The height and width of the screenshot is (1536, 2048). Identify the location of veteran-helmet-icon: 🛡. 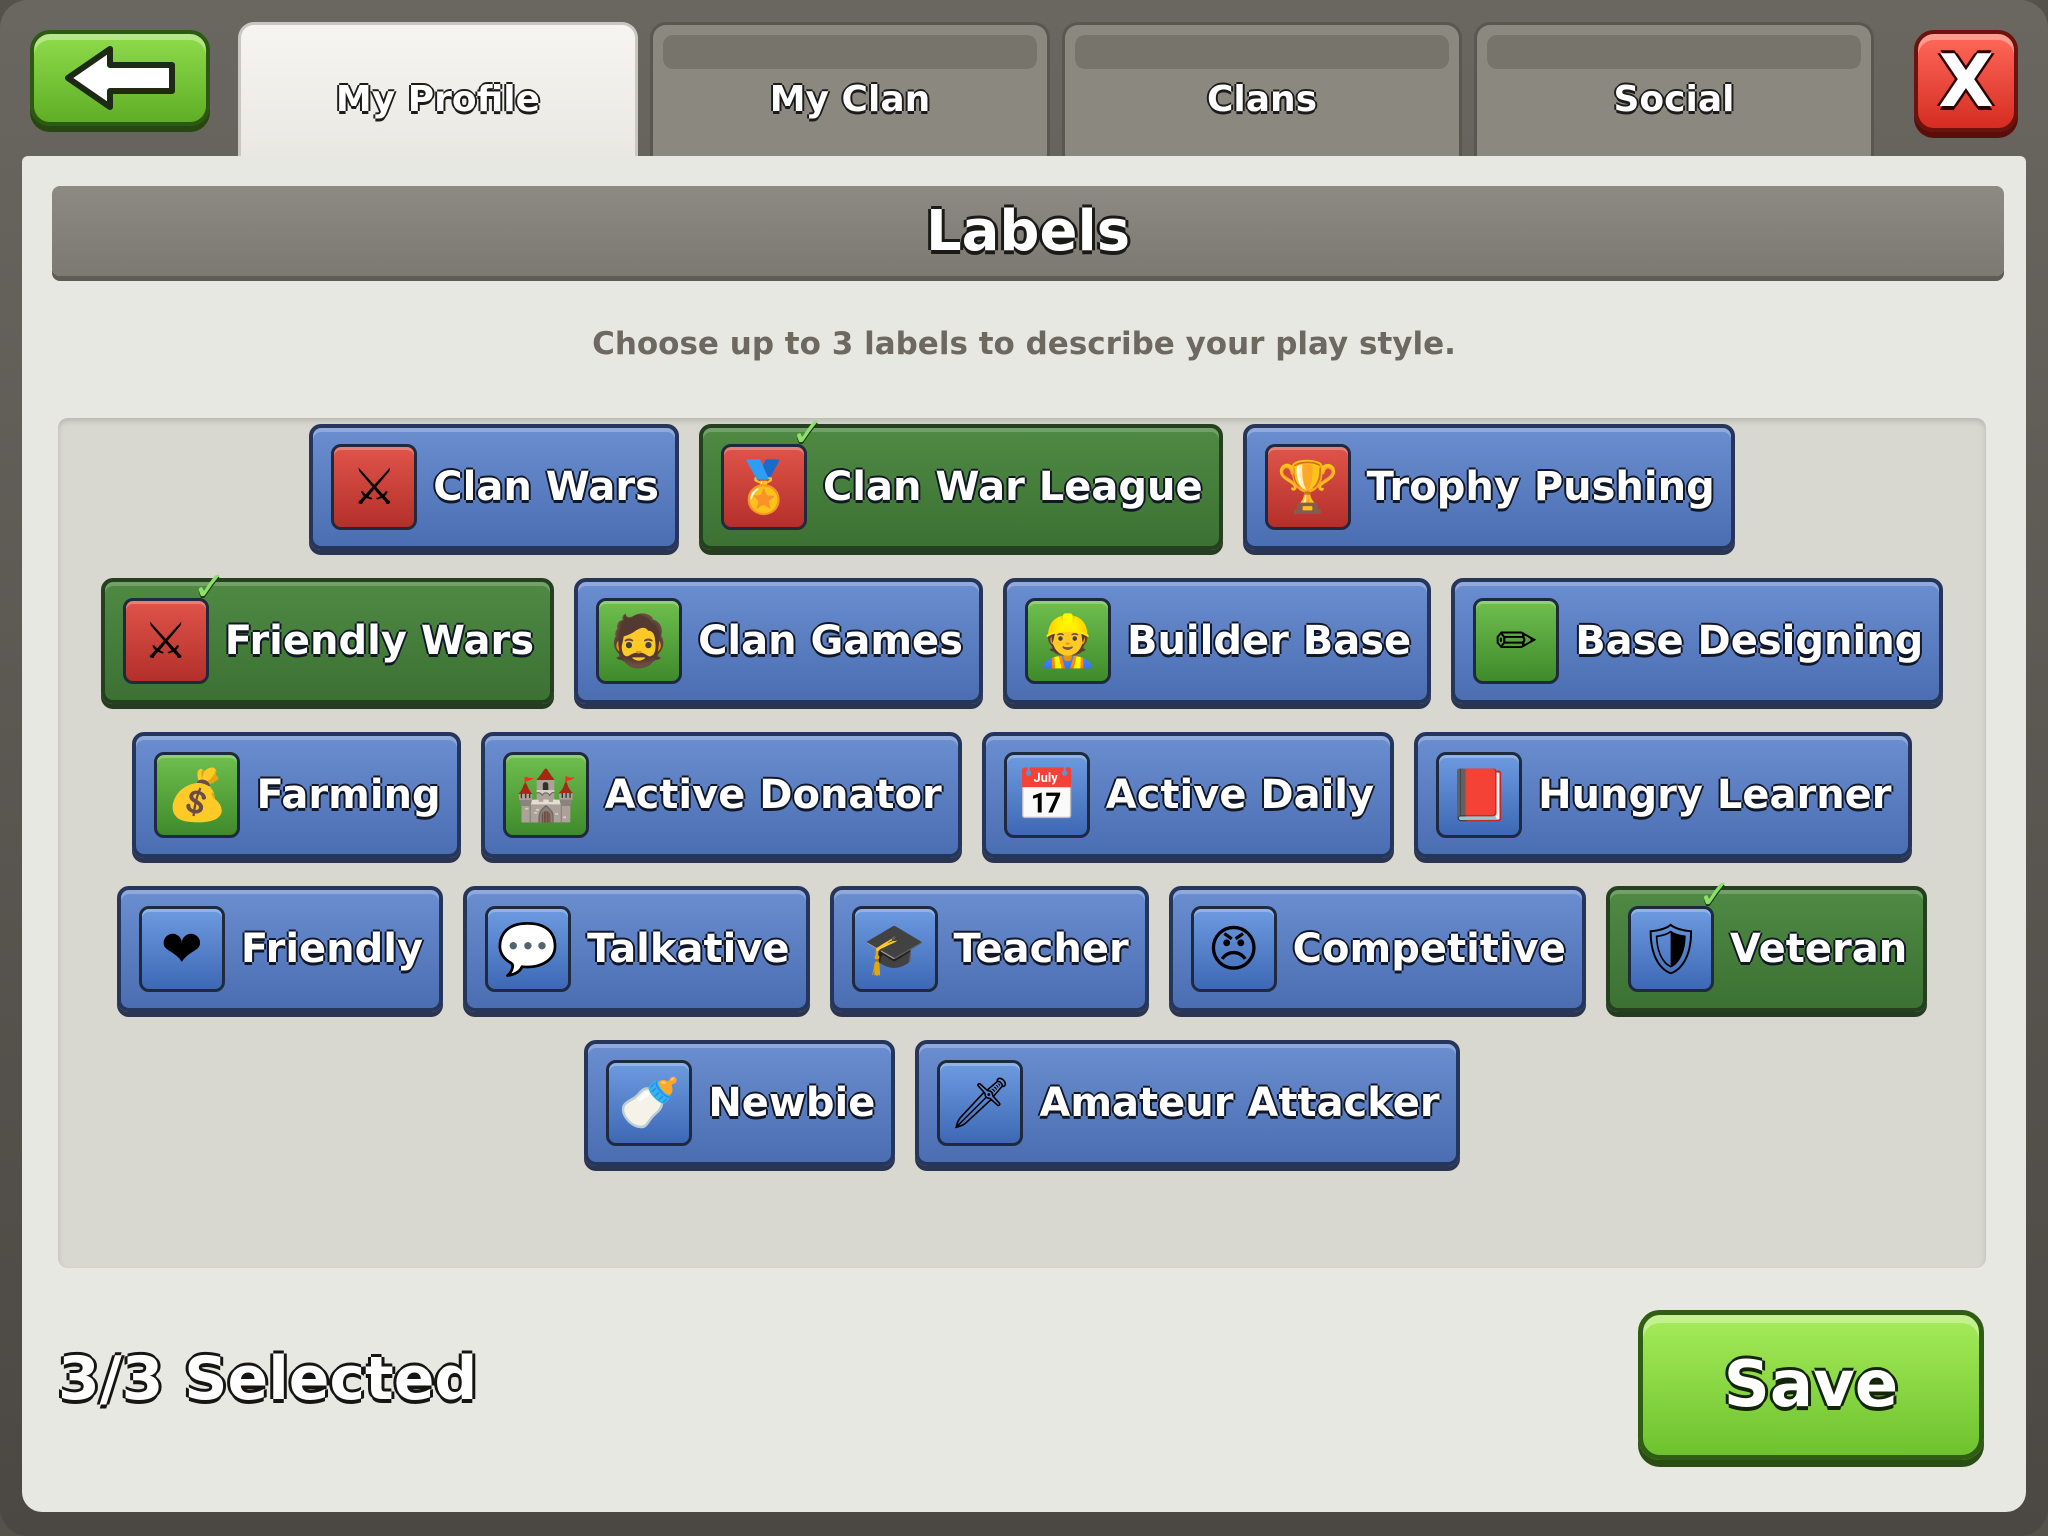
(1670, 949).